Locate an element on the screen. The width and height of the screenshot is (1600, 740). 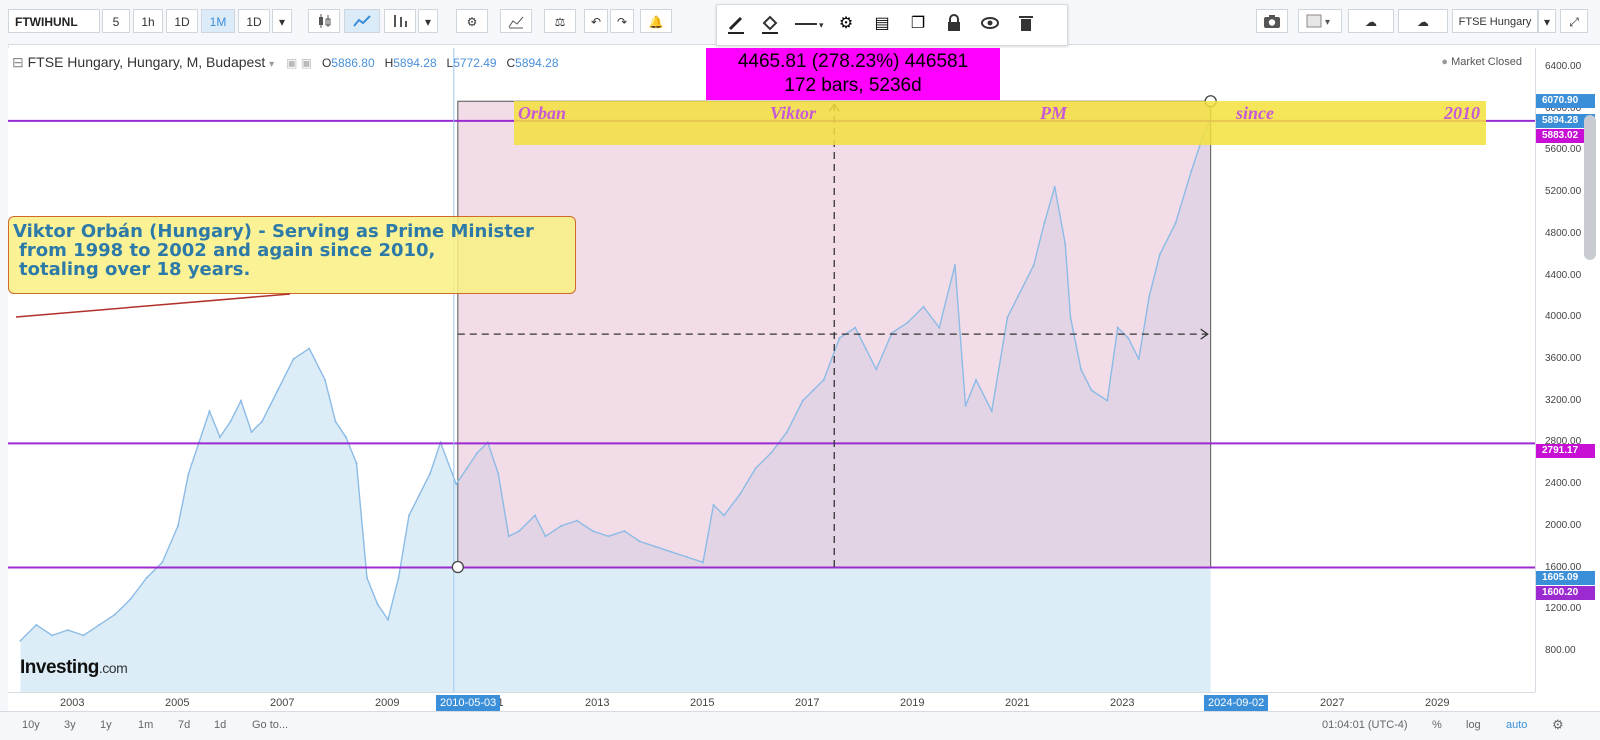
time-tick: 2015 is located at coordinates (702, 703).